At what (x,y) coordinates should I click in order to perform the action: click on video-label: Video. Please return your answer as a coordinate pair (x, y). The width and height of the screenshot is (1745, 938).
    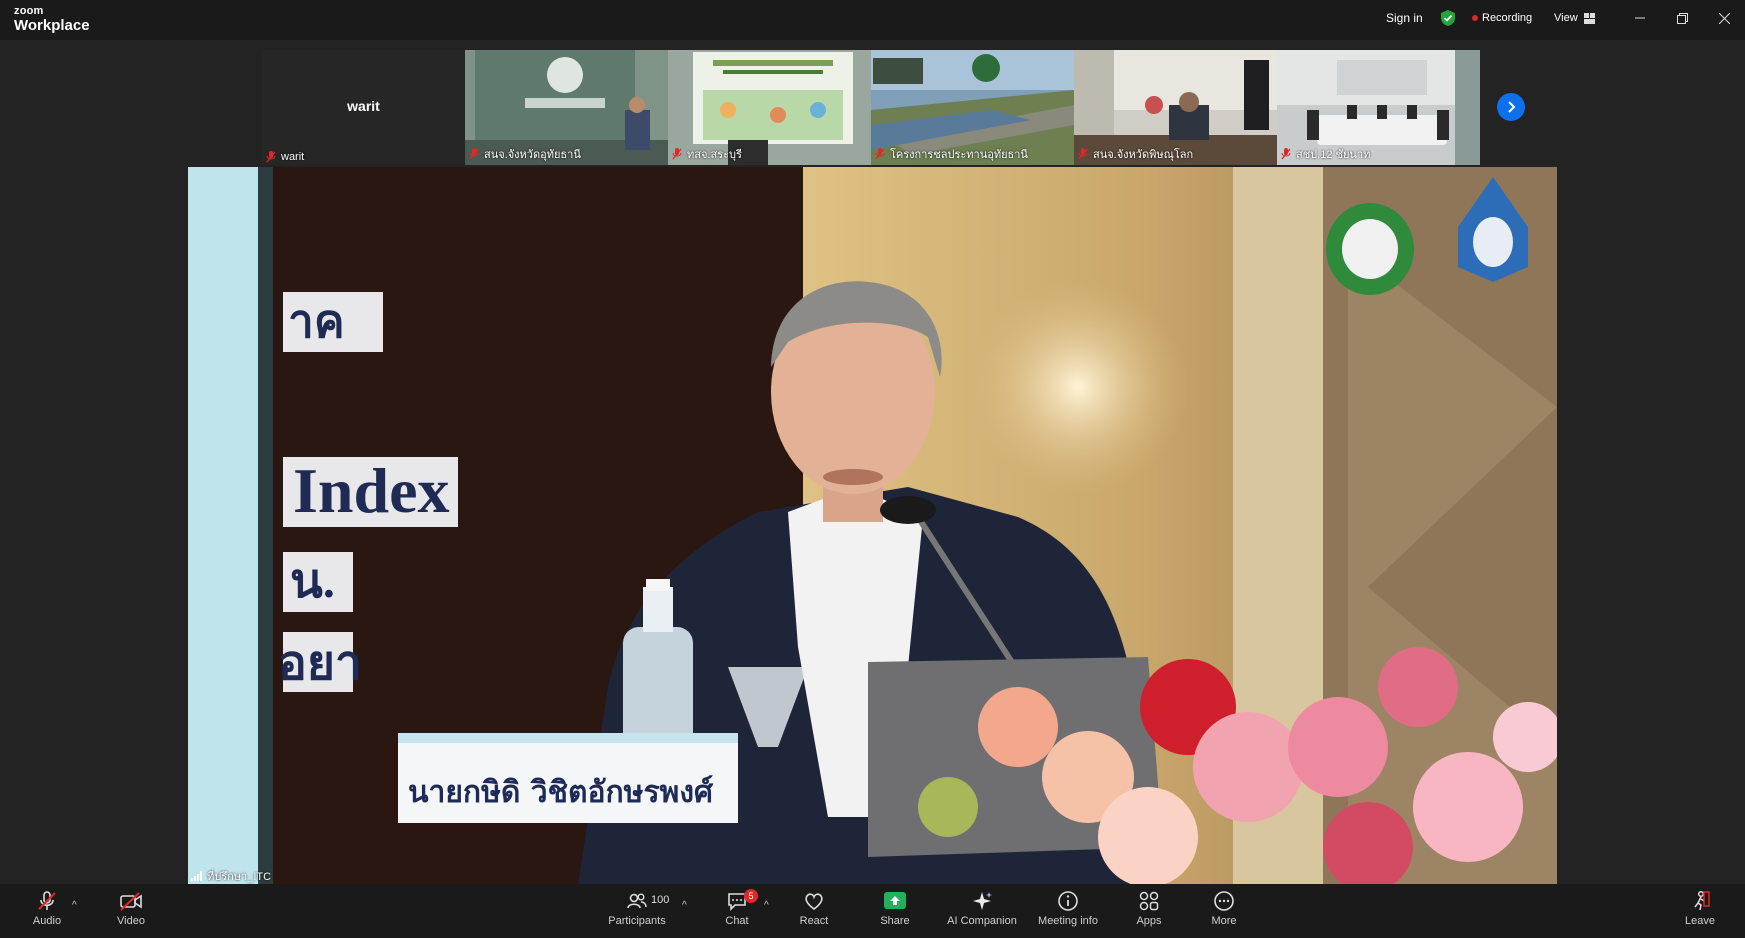
    Looking at the image, I should click on (131, 921).